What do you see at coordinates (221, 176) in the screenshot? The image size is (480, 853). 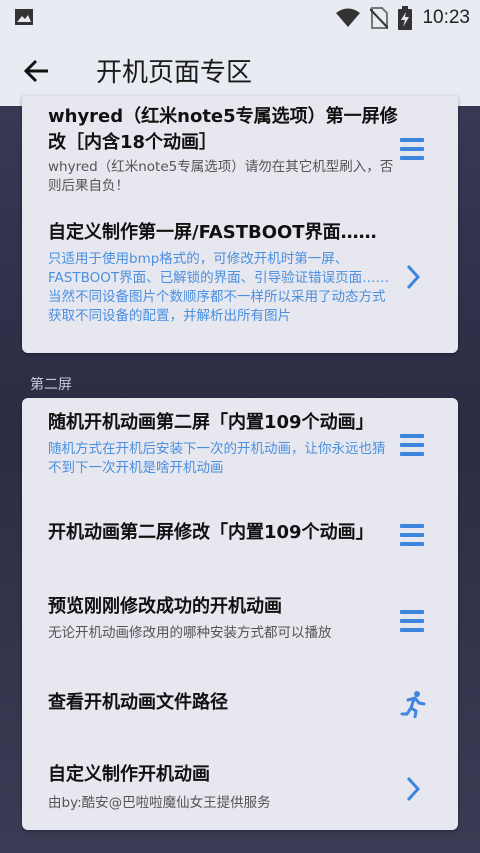 I see `item-desc: whyred（红米note5专属选项）请勿在其它机型刷入，否则后果自负！` at bounding box center [221, 176].